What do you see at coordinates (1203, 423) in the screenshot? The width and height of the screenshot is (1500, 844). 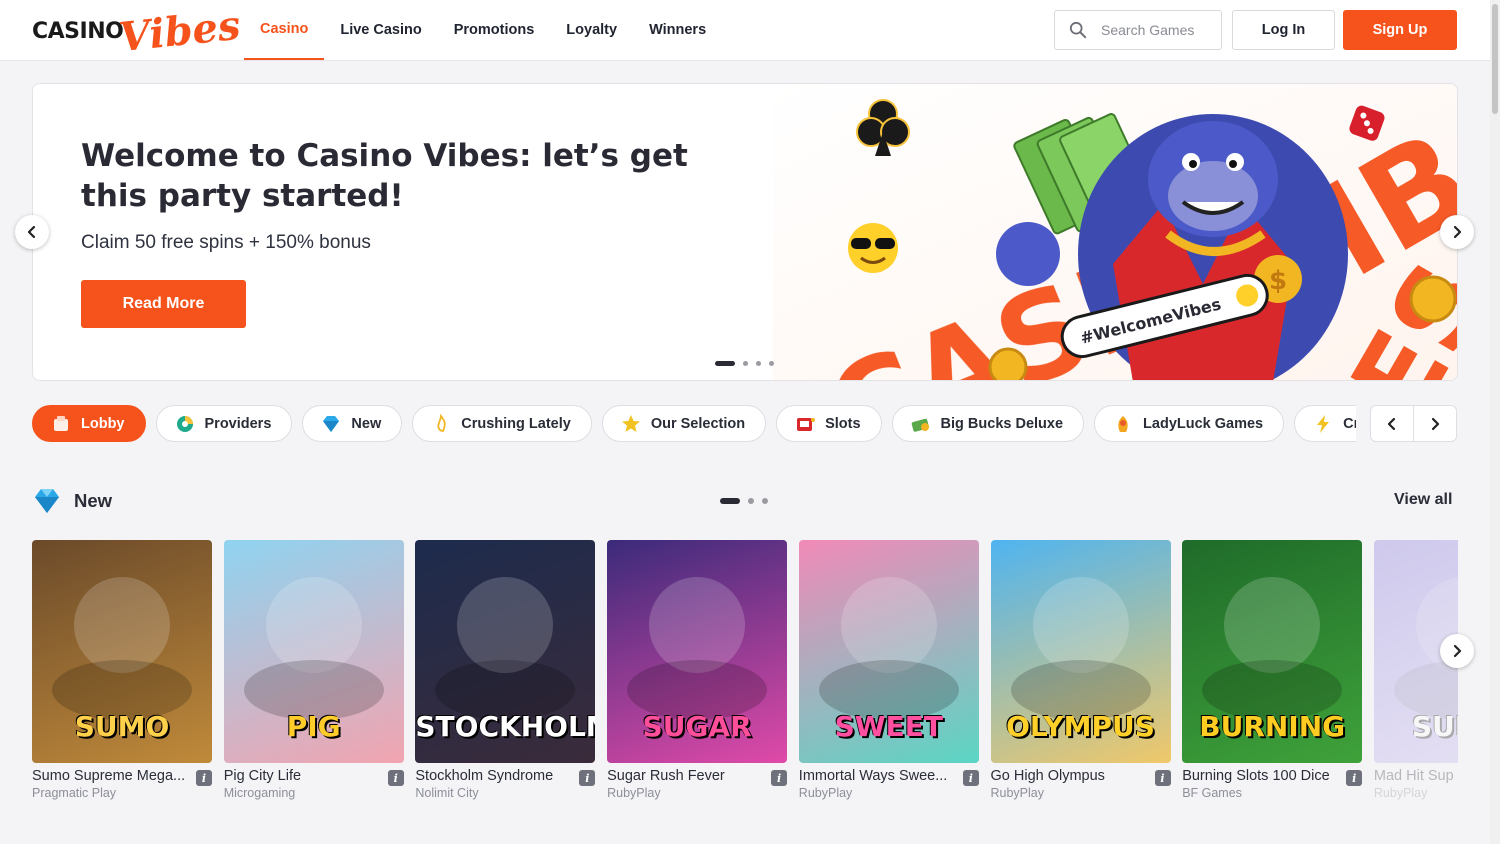 I see `category-chip-label: LadyLuck Games` at bounding box center [1203, 423].